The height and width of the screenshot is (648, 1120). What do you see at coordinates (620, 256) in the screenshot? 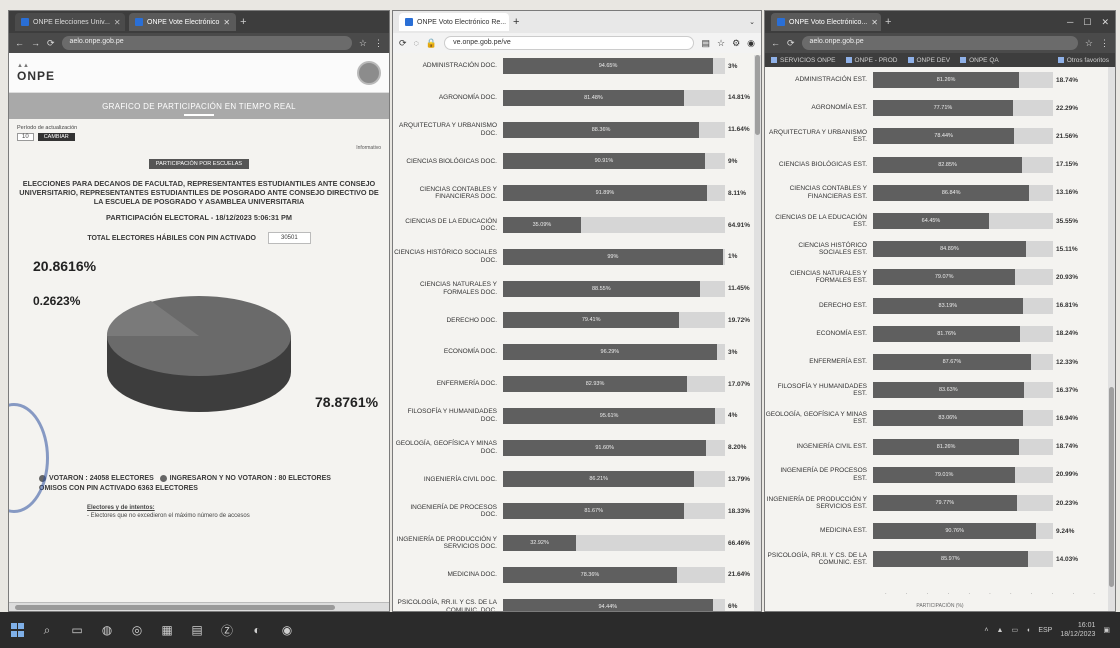
I see `bar-track: 99% 1%` at bounding box center [620, 256].